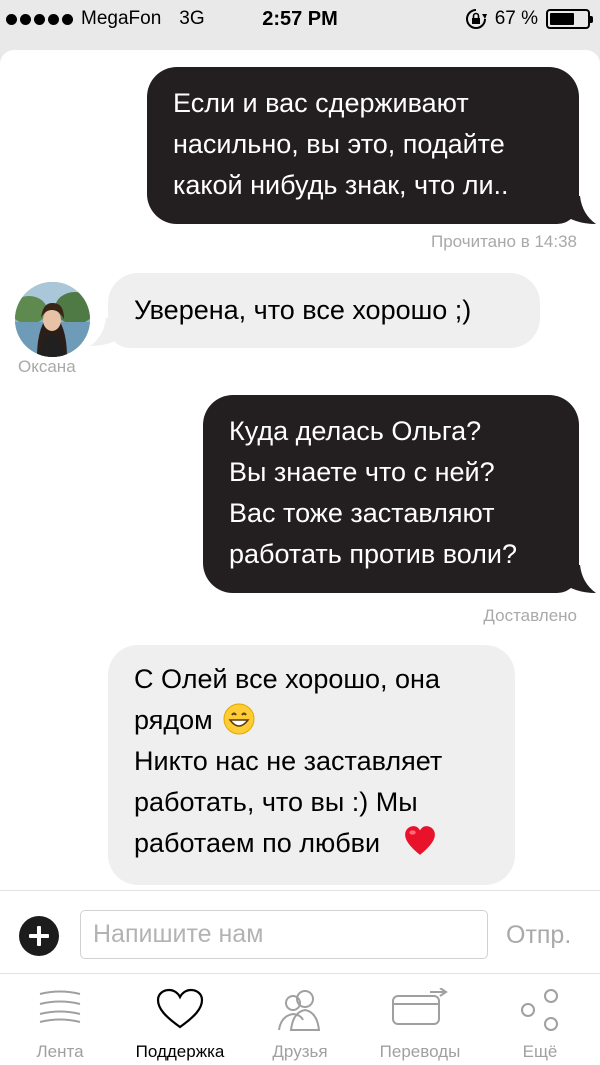 This screenshot has height=1065, width=600. I want to click on battery-percentage: 67 %, so click(516, 18).